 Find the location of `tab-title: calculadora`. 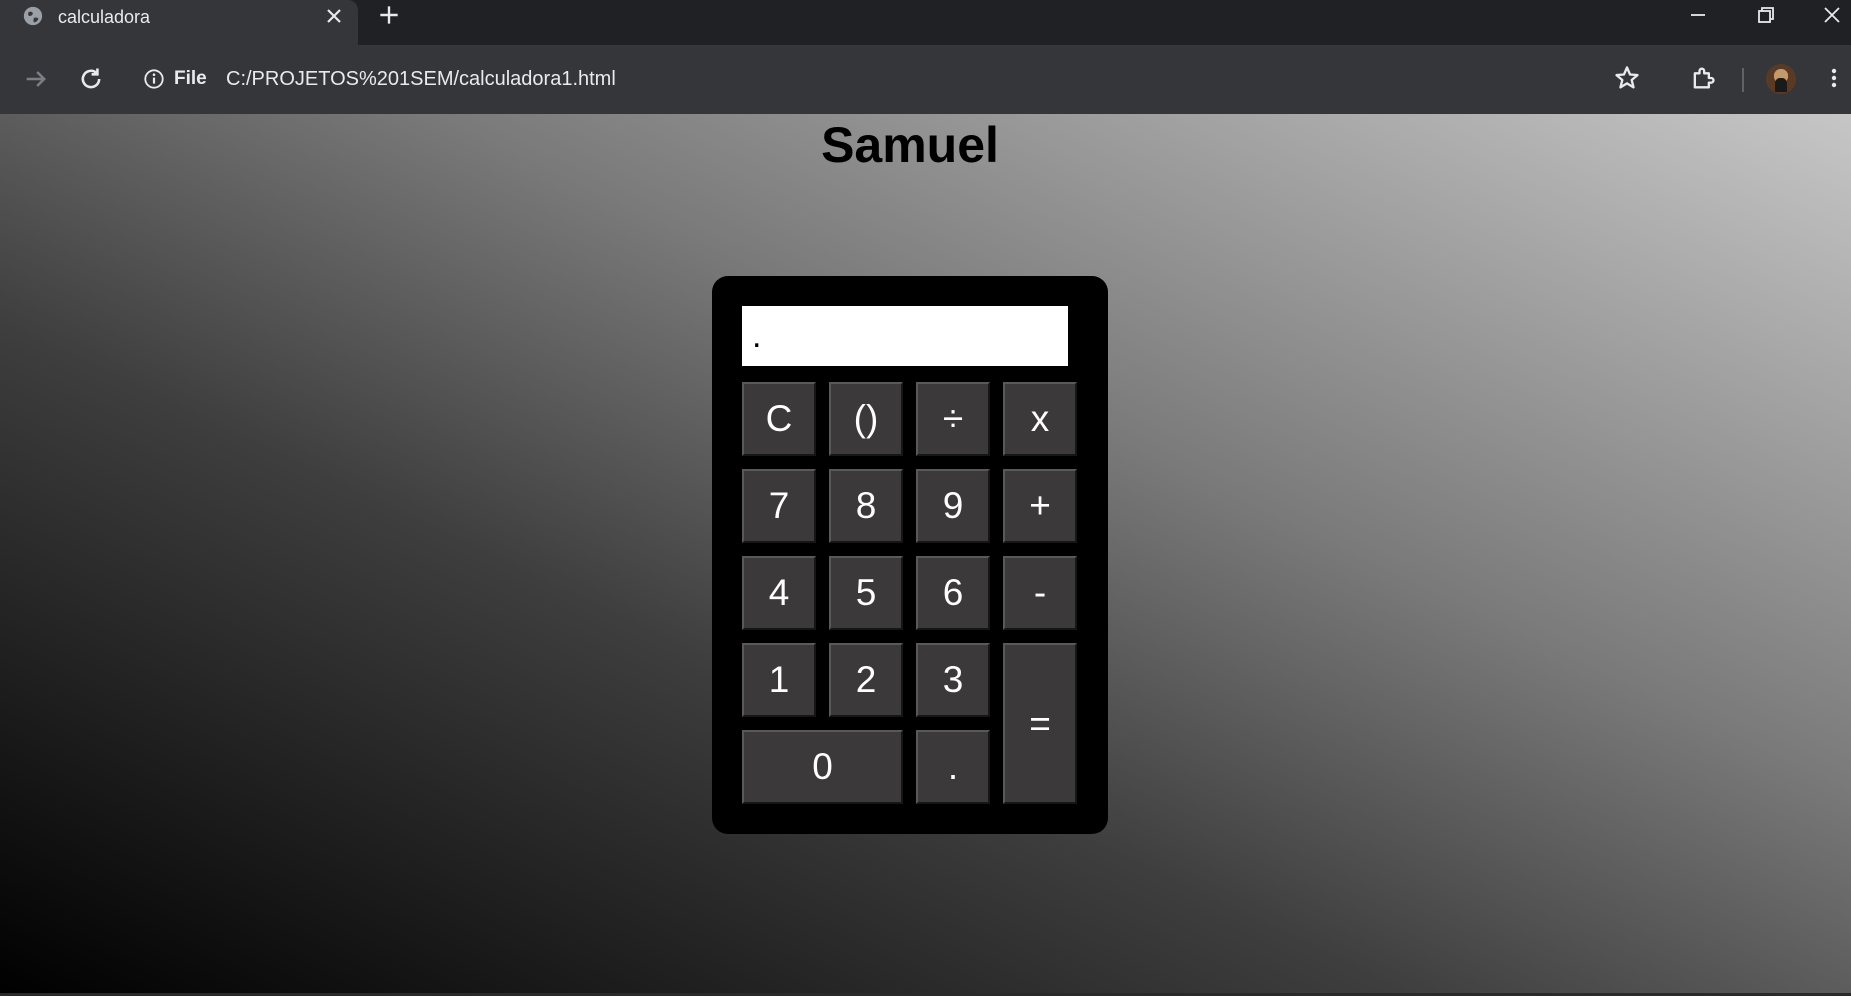

tab-title: calculadora is located at coordinates (104, 17).